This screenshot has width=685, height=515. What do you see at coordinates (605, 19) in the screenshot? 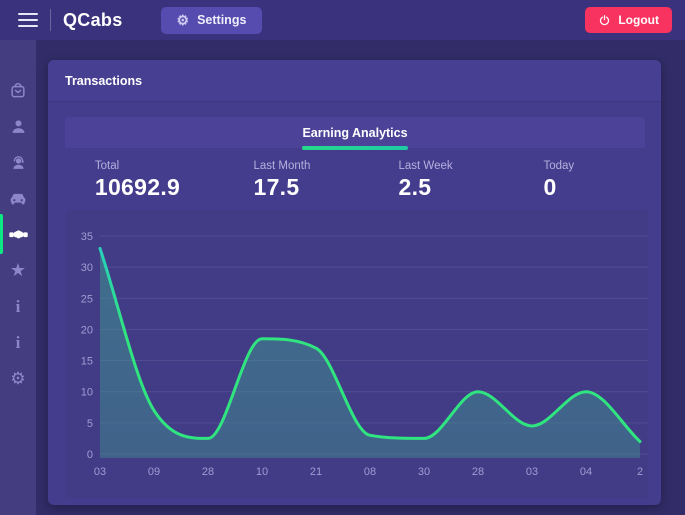
I see `power-icon` at bounding box center [605, 19].